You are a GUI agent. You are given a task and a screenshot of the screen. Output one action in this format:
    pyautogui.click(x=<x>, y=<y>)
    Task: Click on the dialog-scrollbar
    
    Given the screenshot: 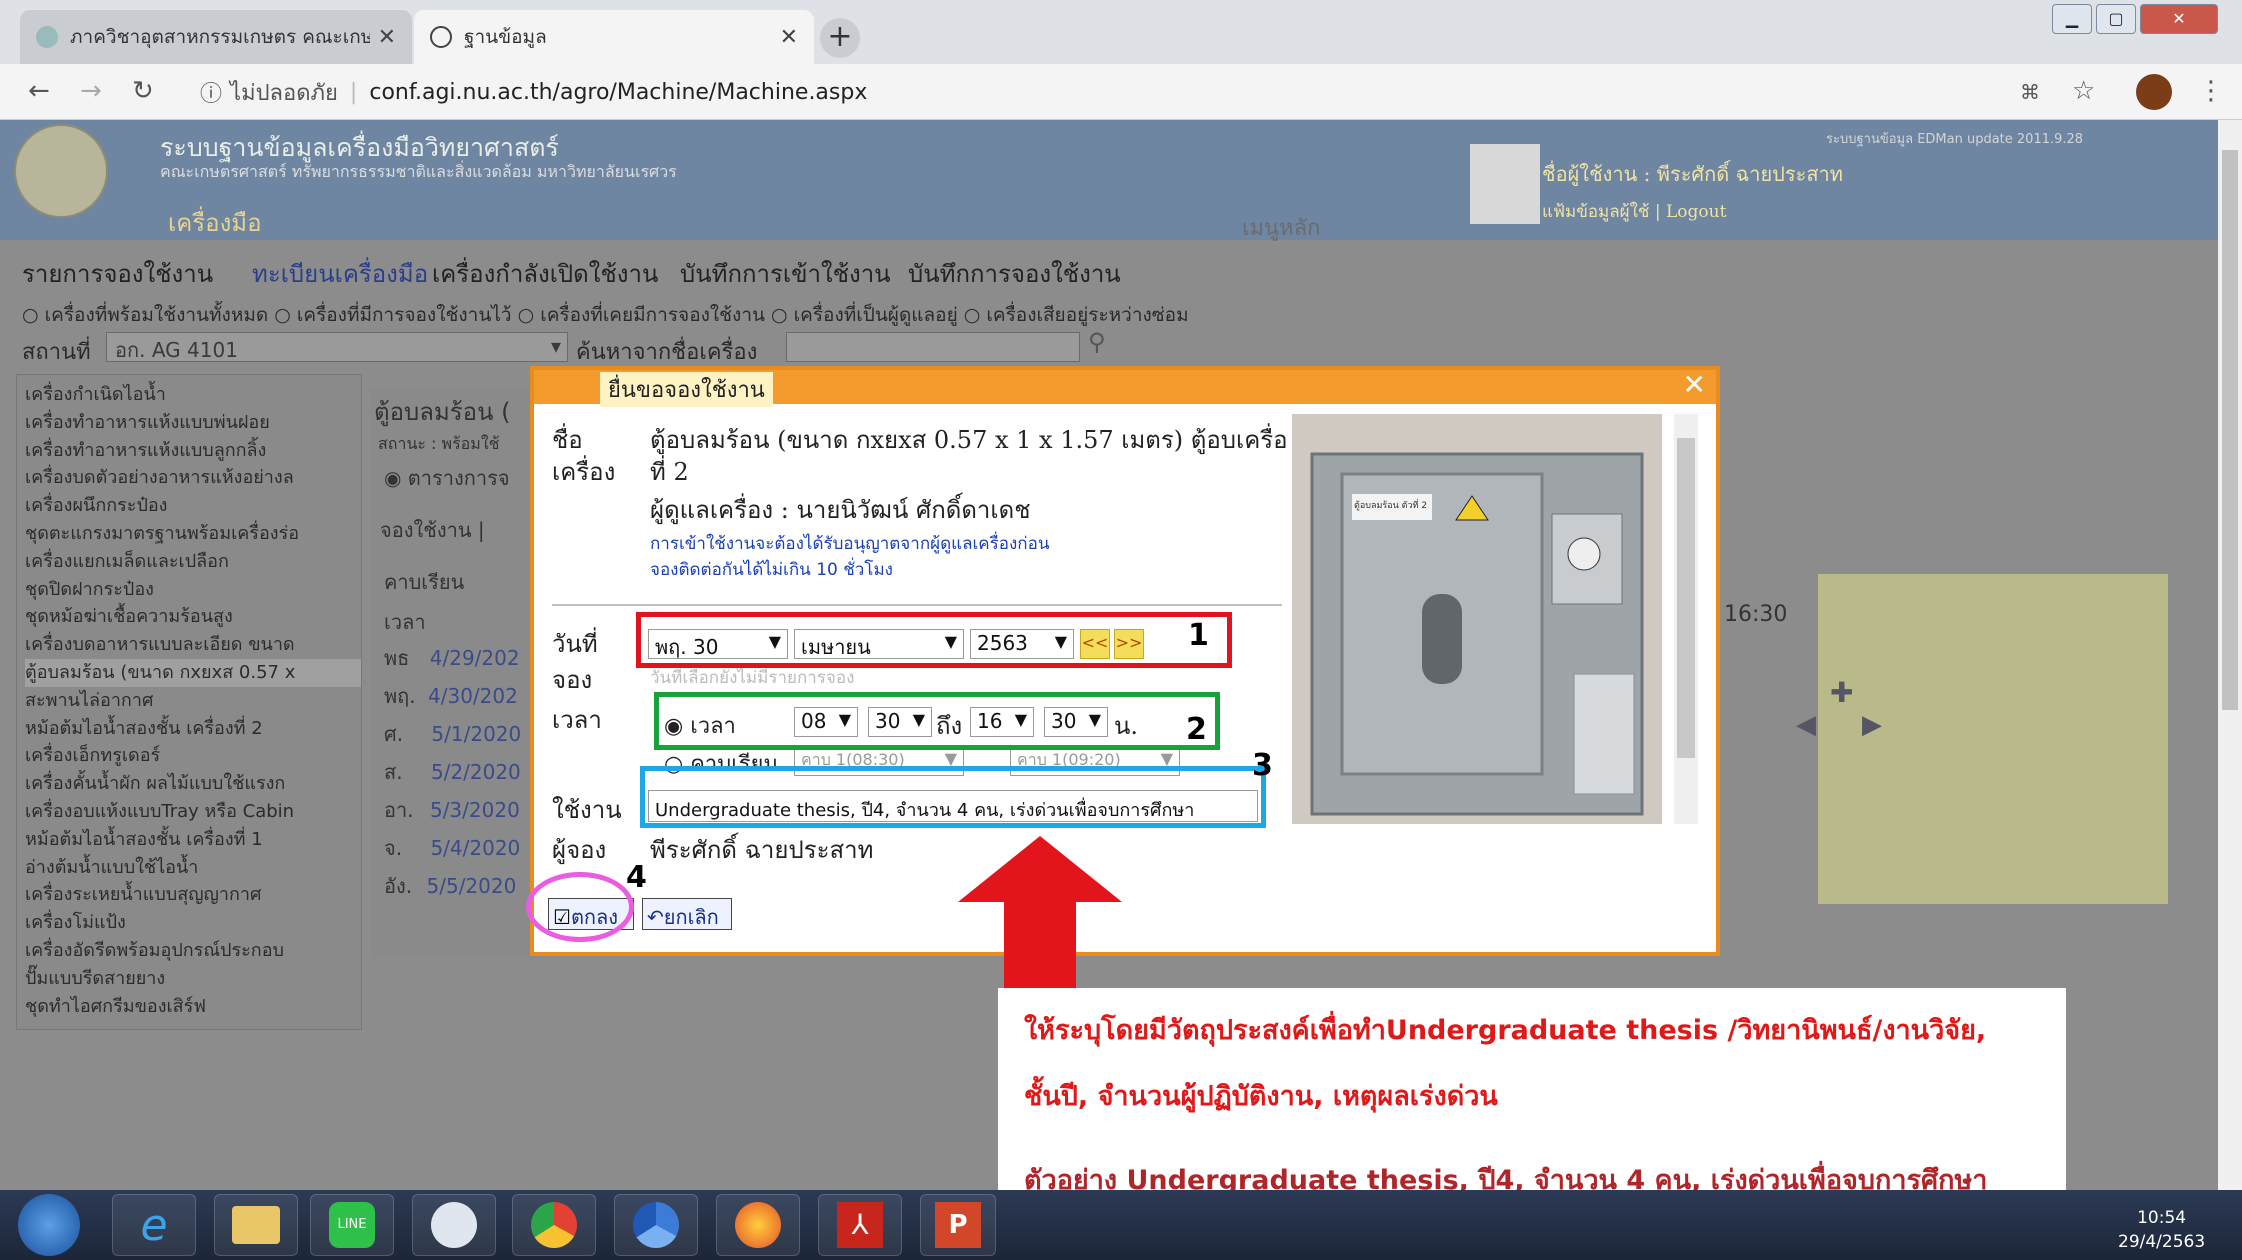 What is the action you would take?
    pyautogui.click(x=1686, y=619)
    